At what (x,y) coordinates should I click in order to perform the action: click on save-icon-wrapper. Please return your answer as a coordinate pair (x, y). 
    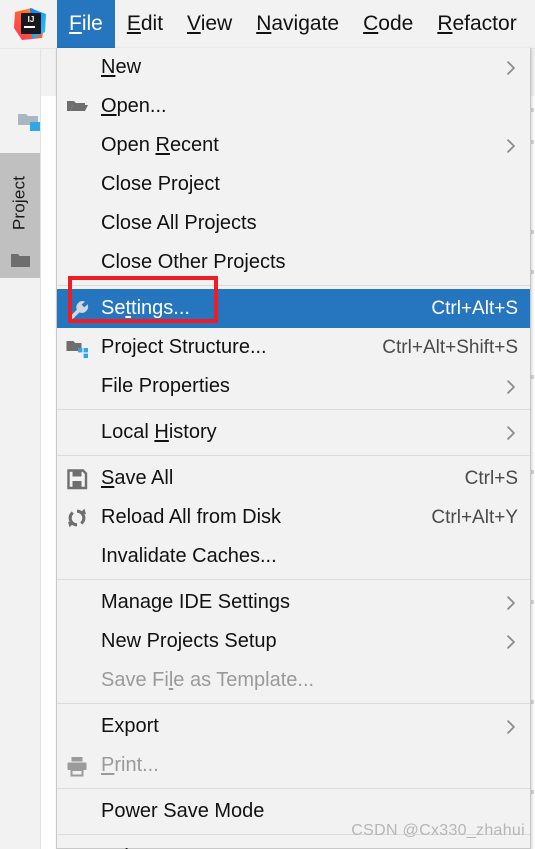
    Looking at the image, I should click on (77, 479).